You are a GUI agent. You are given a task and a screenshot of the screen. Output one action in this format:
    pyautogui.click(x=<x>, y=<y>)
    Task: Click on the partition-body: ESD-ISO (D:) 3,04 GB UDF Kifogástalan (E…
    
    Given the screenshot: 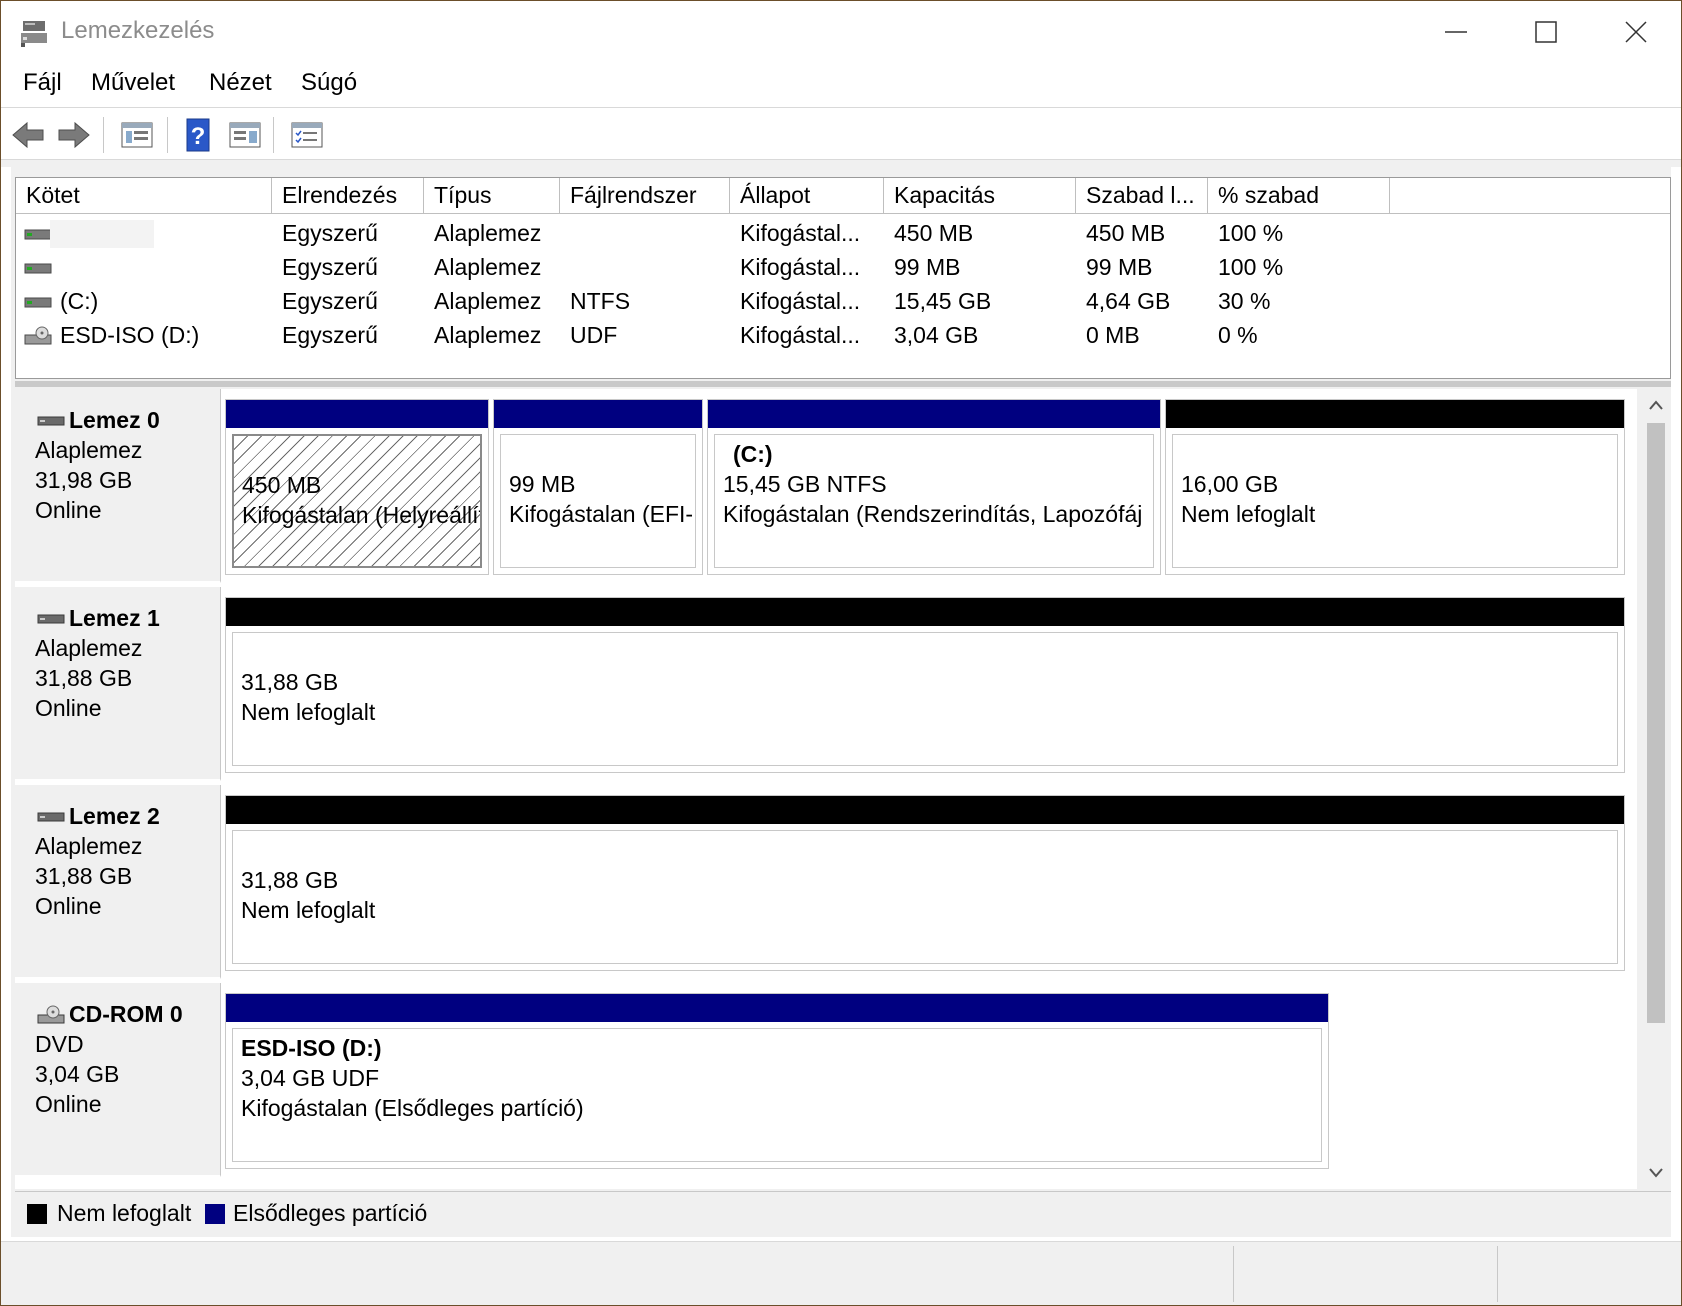 What is the action you would take?
    pyautogui.click(x=777, y=1095)
    